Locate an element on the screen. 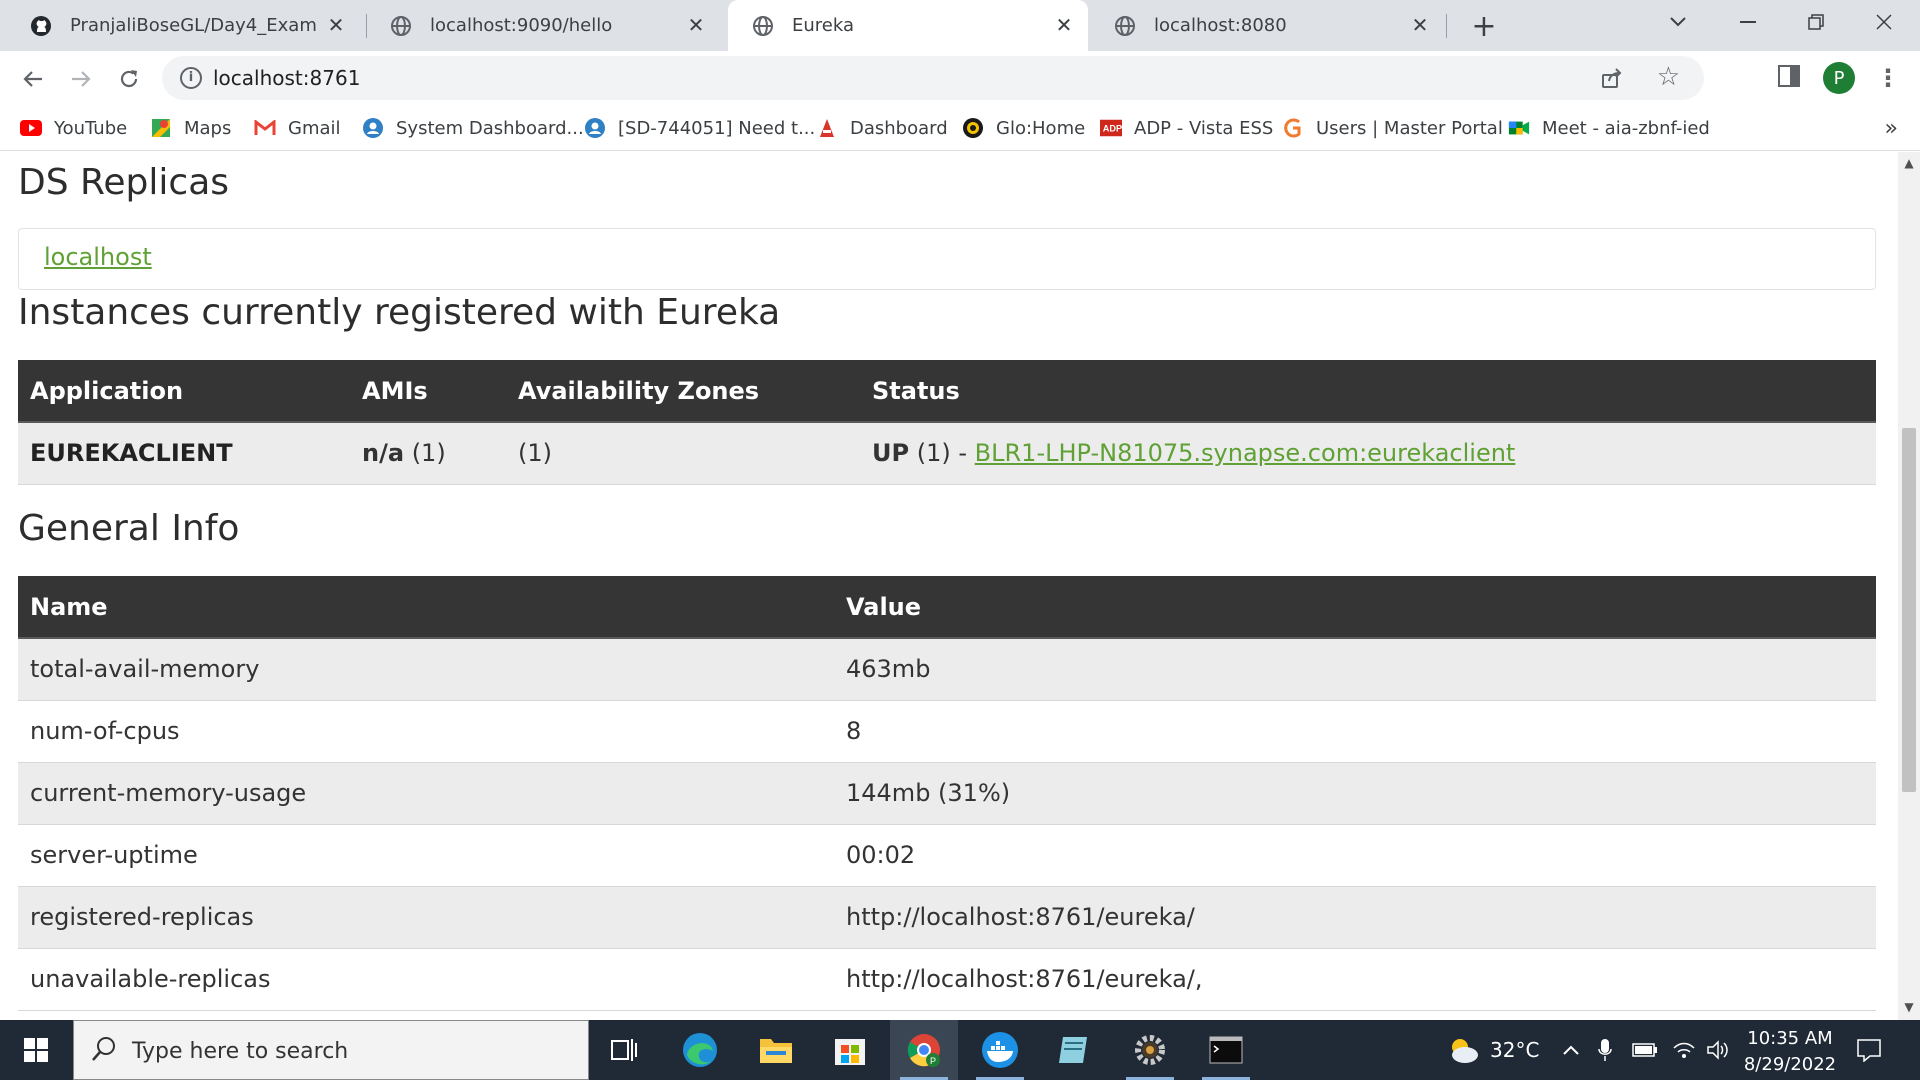 This screenshot has height=1080, width=1920. bookmark-dashboard: Dashboard is located at coordinates (882, 128).